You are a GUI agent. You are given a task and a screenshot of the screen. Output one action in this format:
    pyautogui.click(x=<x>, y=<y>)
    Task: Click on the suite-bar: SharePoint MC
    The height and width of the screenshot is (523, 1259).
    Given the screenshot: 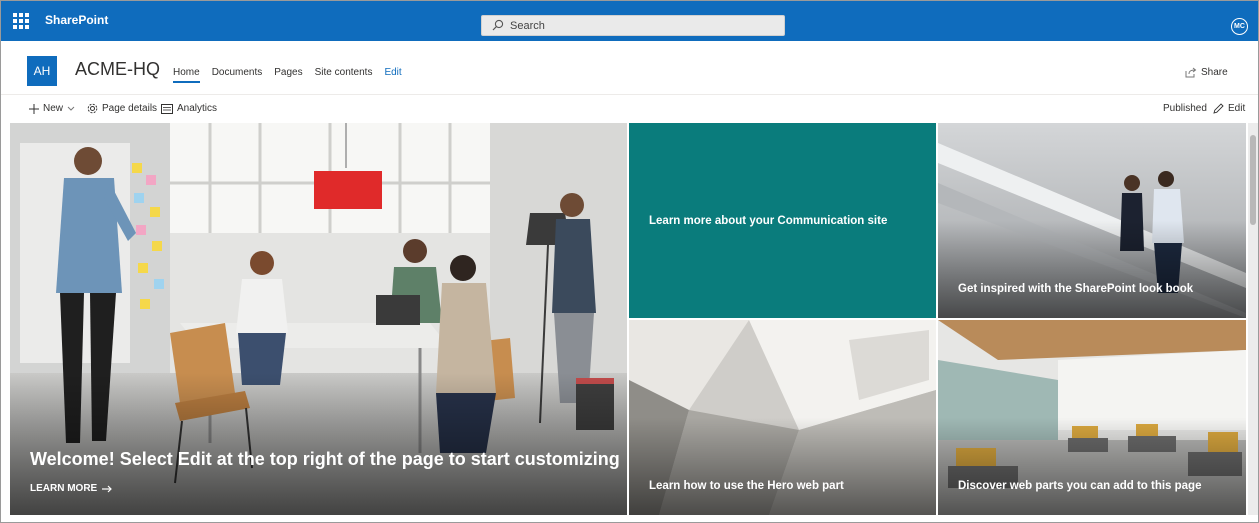 What is the action you would take?
    pyautogui.click(x=629, y=21)
    